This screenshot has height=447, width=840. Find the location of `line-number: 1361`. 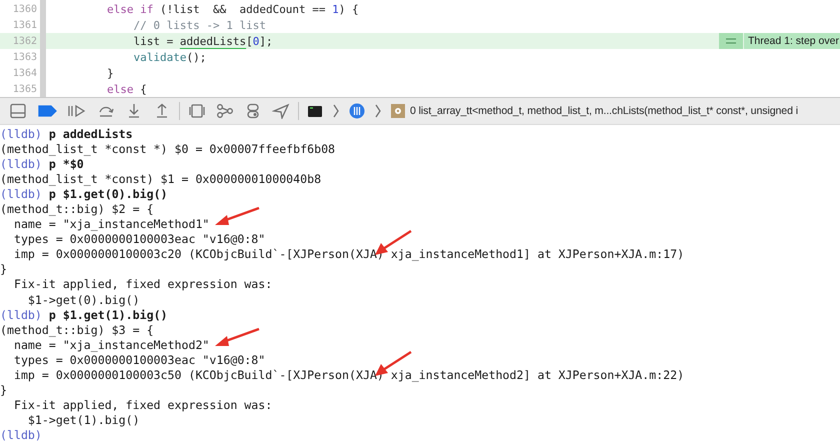

line-number: 1361 is located at coordinates (24, 25).